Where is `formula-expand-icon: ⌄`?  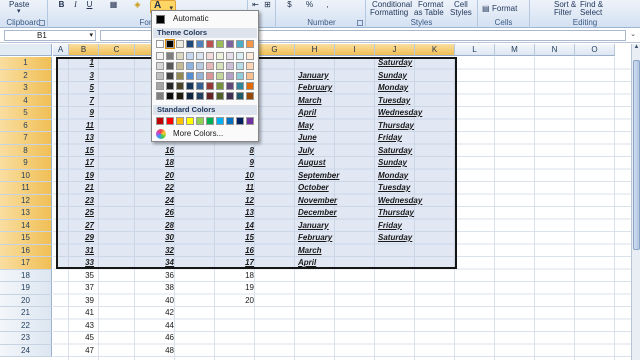
formula-expand-icon: ⌄ is located at coordinates (633, 35).